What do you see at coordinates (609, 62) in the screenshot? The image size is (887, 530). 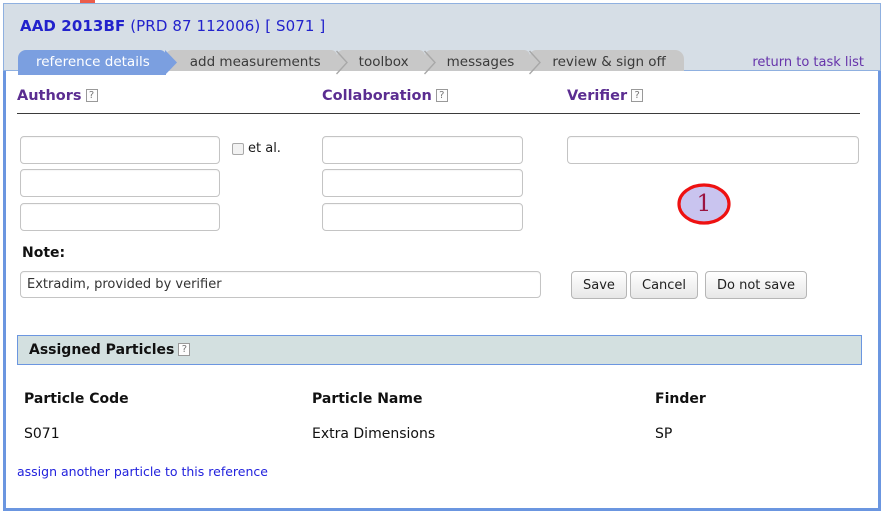 I see `tab-review-sign-off-label: review & sign off` at bounding box center [609, 62].